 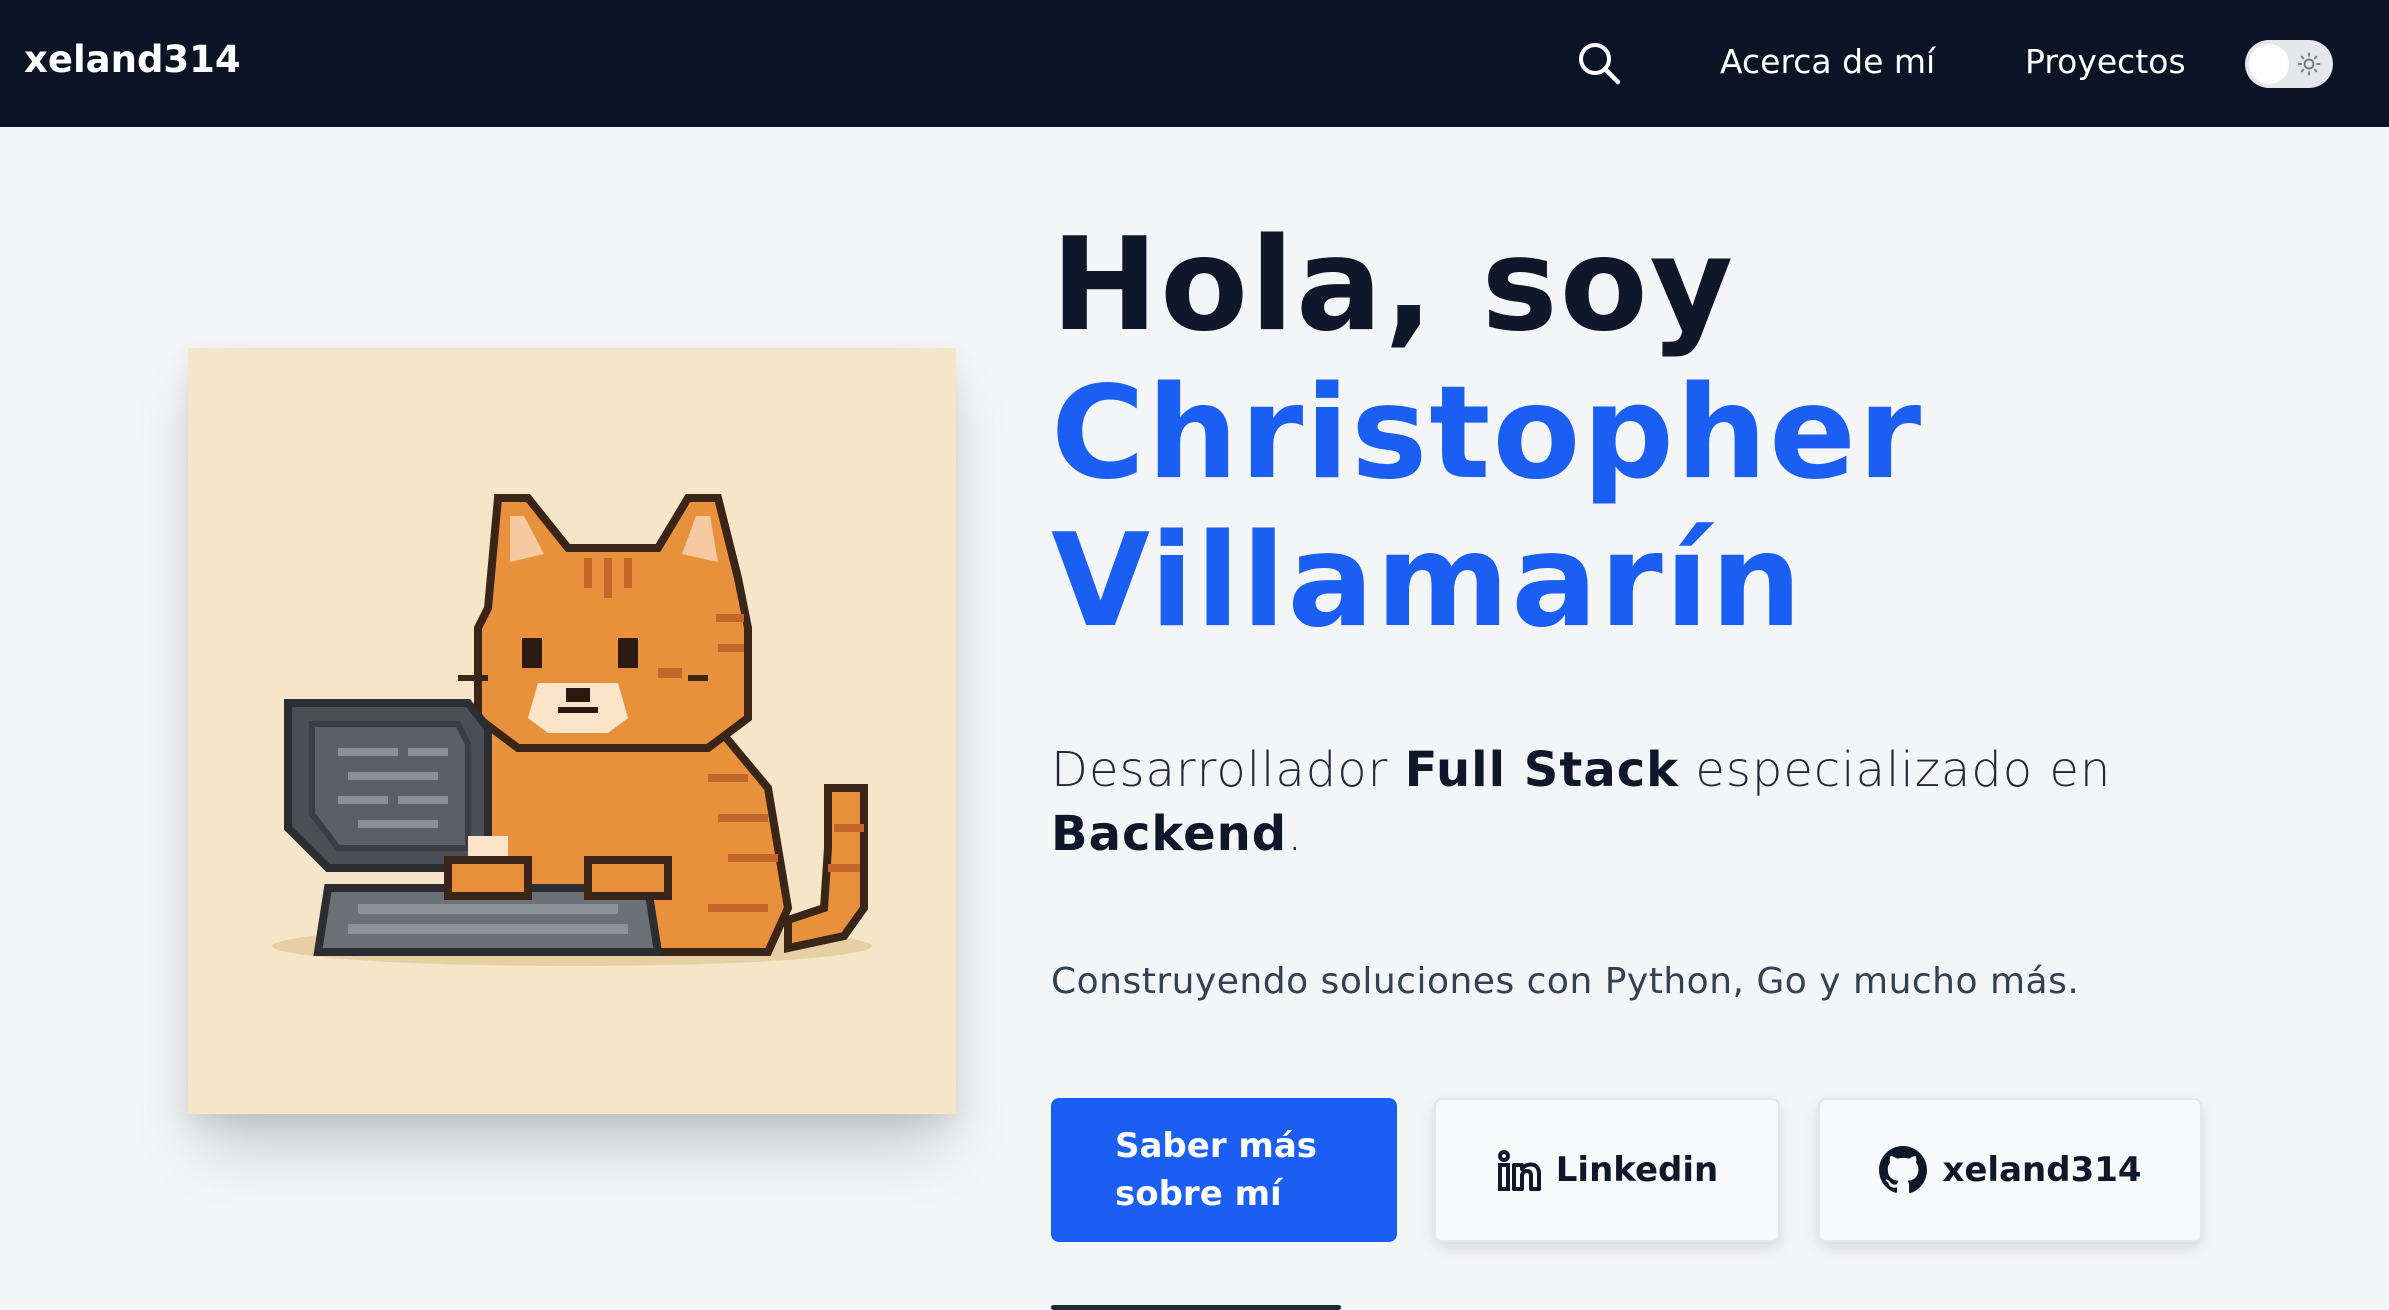 What do you see at coordinates (1903, 1170) in the screenshot?
I see `github-icon` at bounding box center [1903, 1170].